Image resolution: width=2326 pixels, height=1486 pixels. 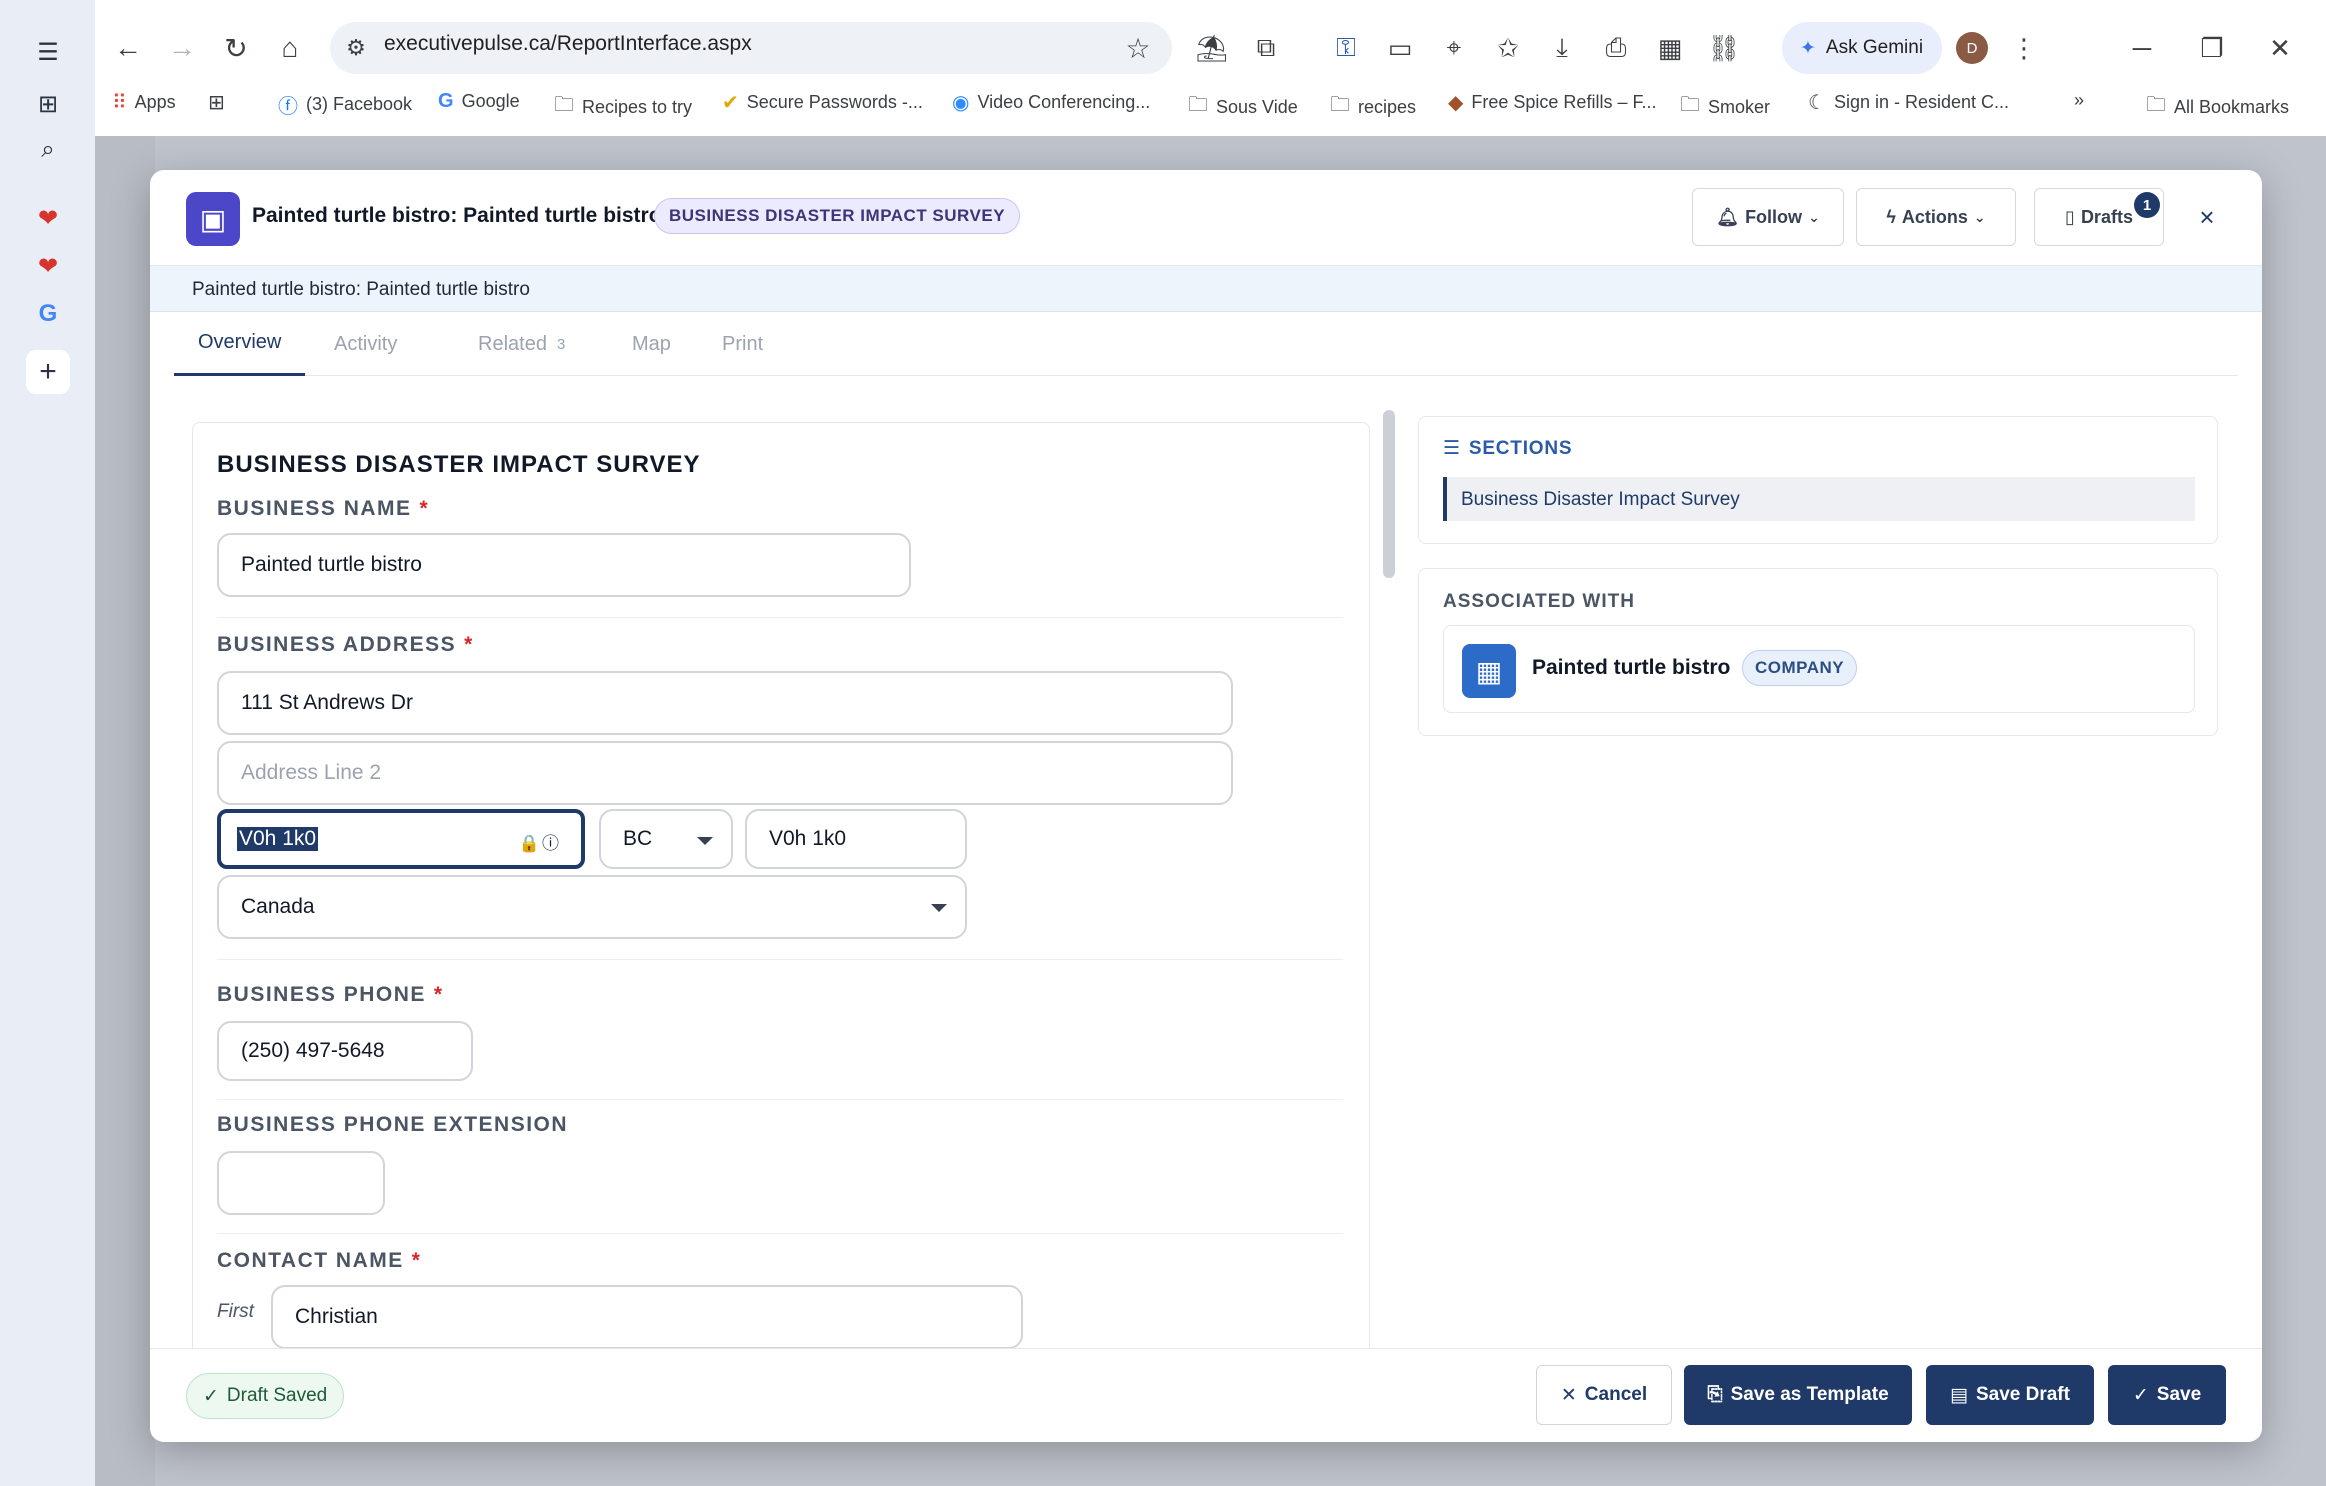 What do you see at coordinates (856, 839) in the screenshot?
I see `postal-code-input: V0h 1k0` at bounding box center [856, 839].